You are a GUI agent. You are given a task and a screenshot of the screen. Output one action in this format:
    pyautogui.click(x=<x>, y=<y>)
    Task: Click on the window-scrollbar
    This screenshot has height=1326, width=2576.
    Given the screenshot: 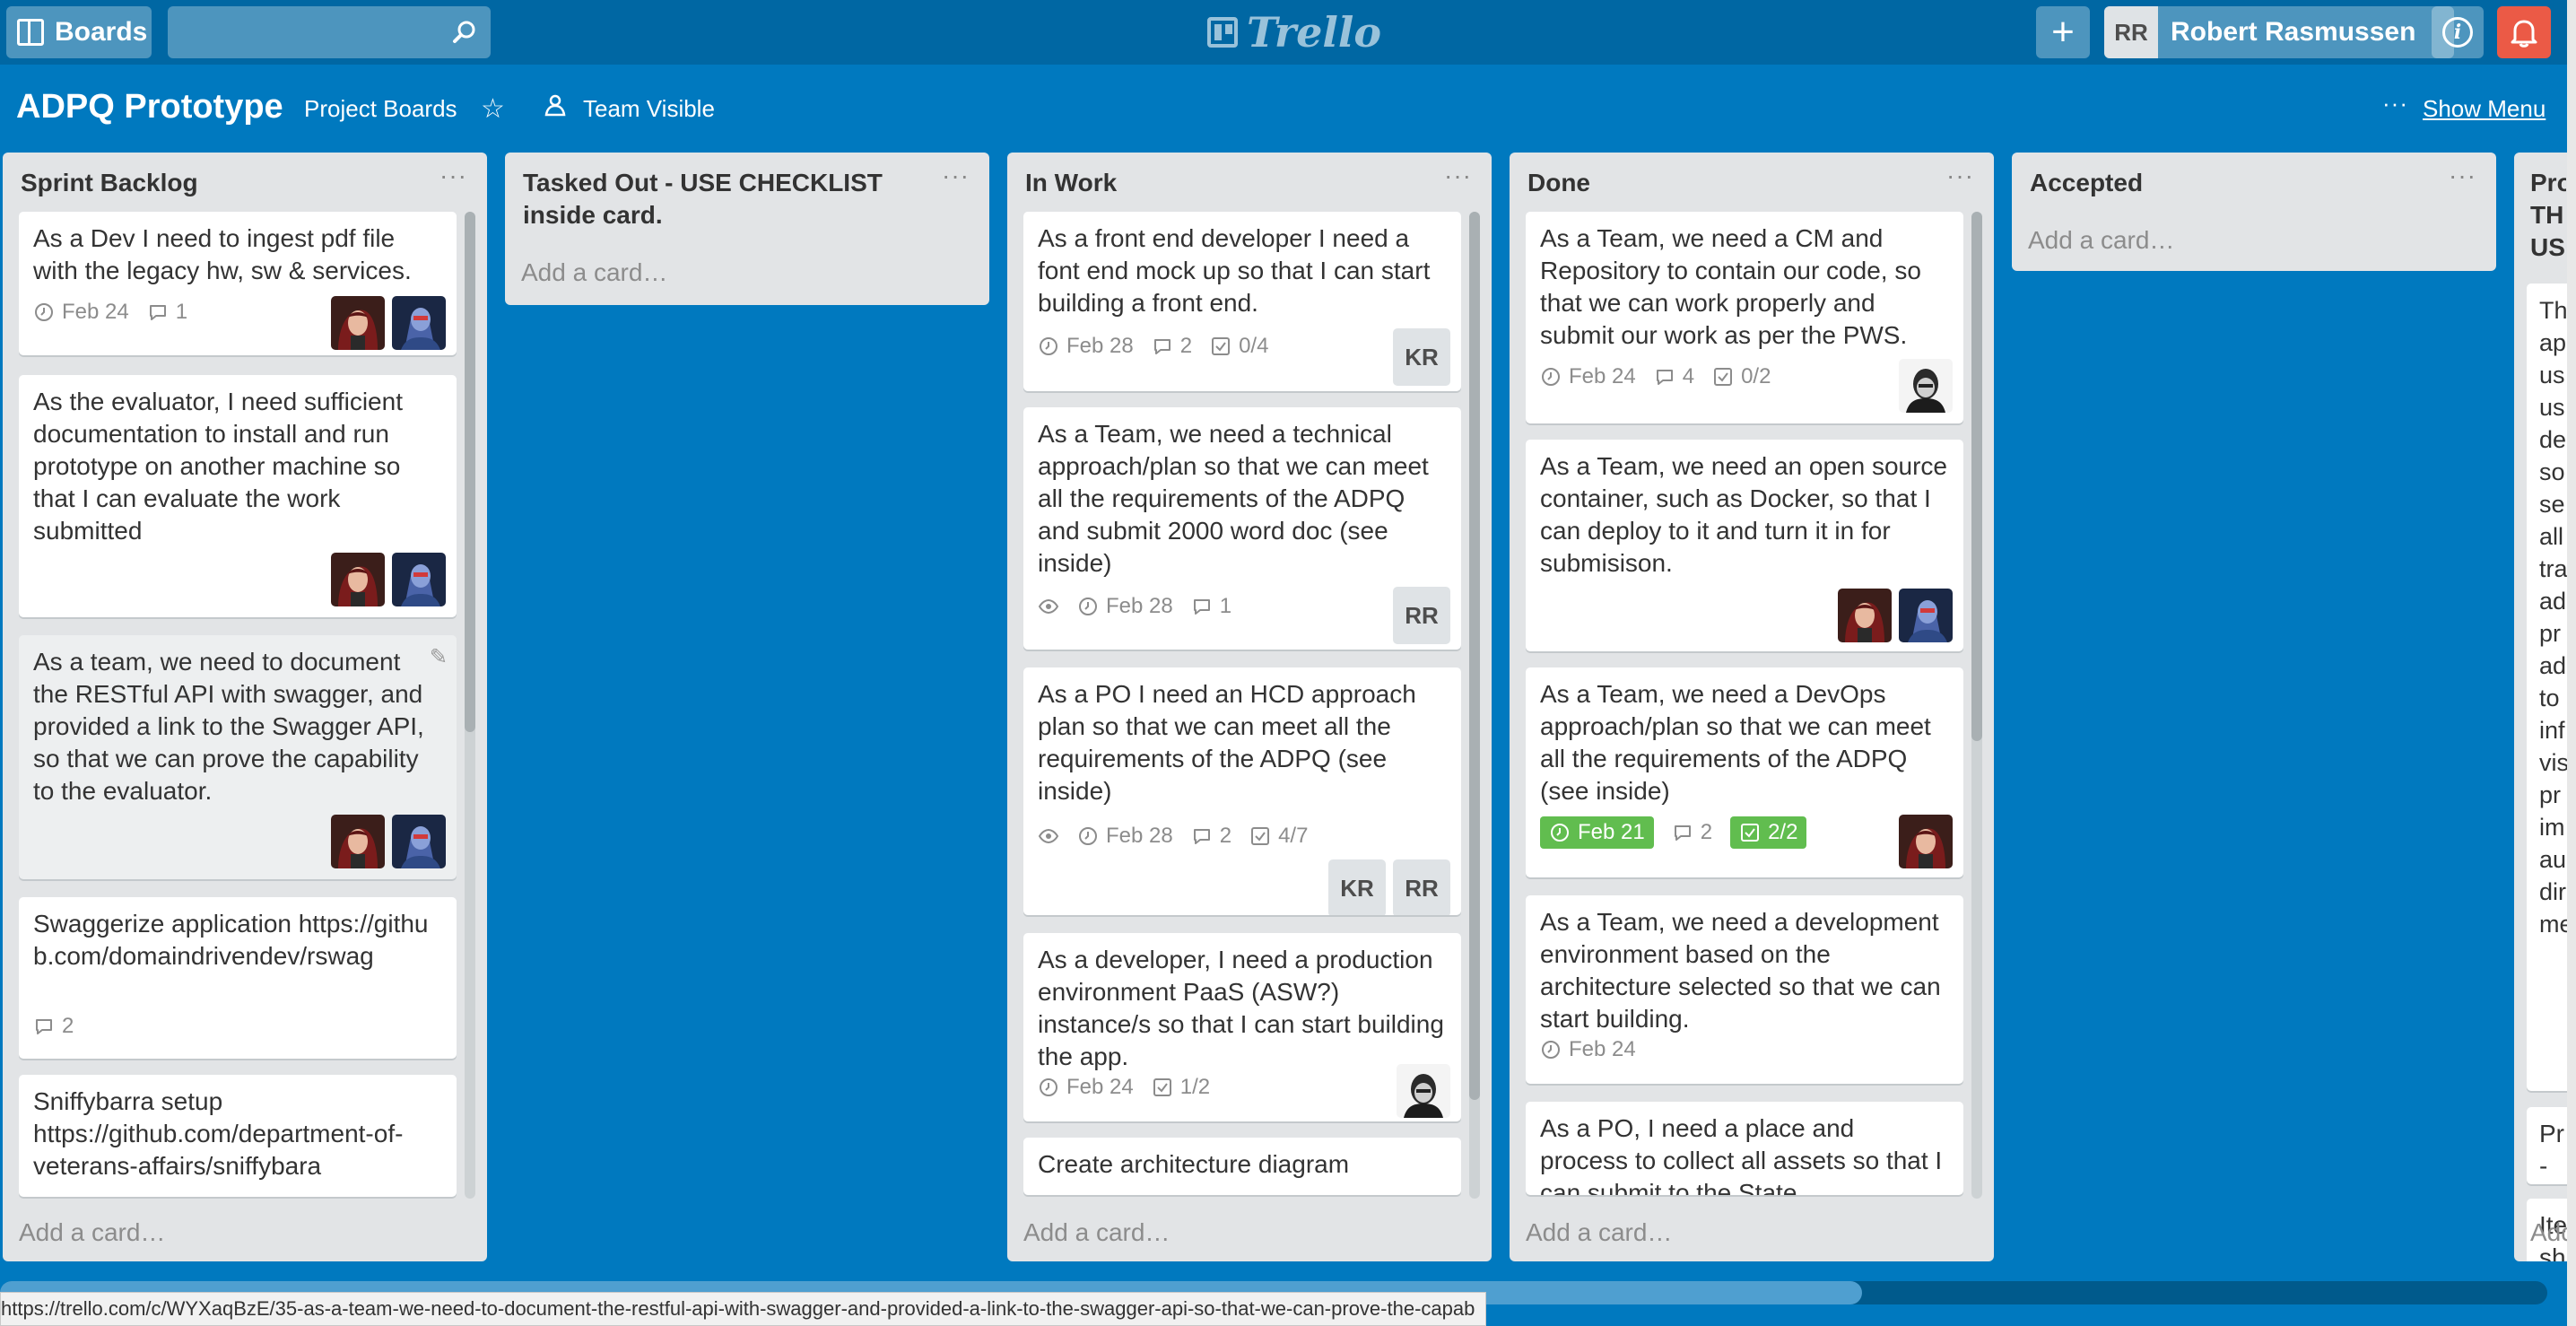 What is the action you would take?
    pyautogui.click(x=2571, y=663)
    